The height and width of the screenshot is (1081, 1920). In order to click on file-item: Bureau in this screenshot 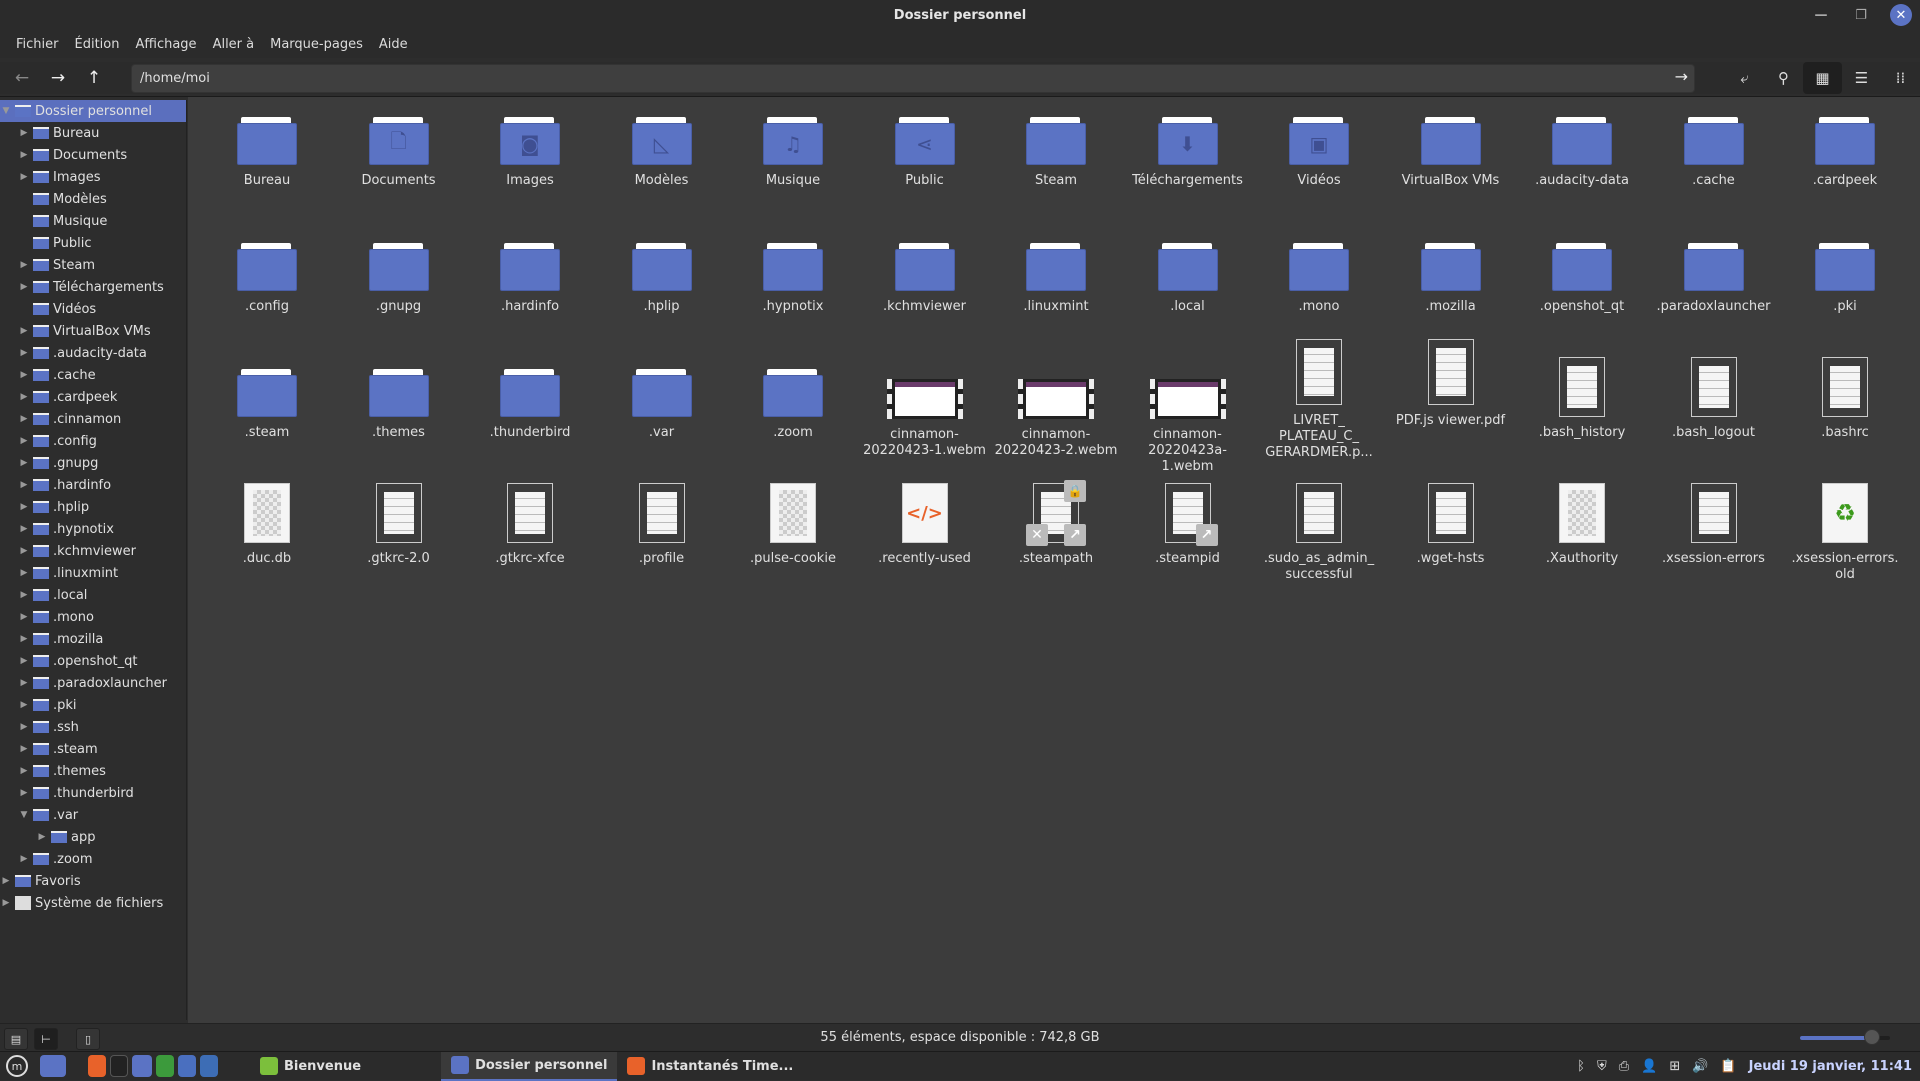, I will do `click(267, 153)`.